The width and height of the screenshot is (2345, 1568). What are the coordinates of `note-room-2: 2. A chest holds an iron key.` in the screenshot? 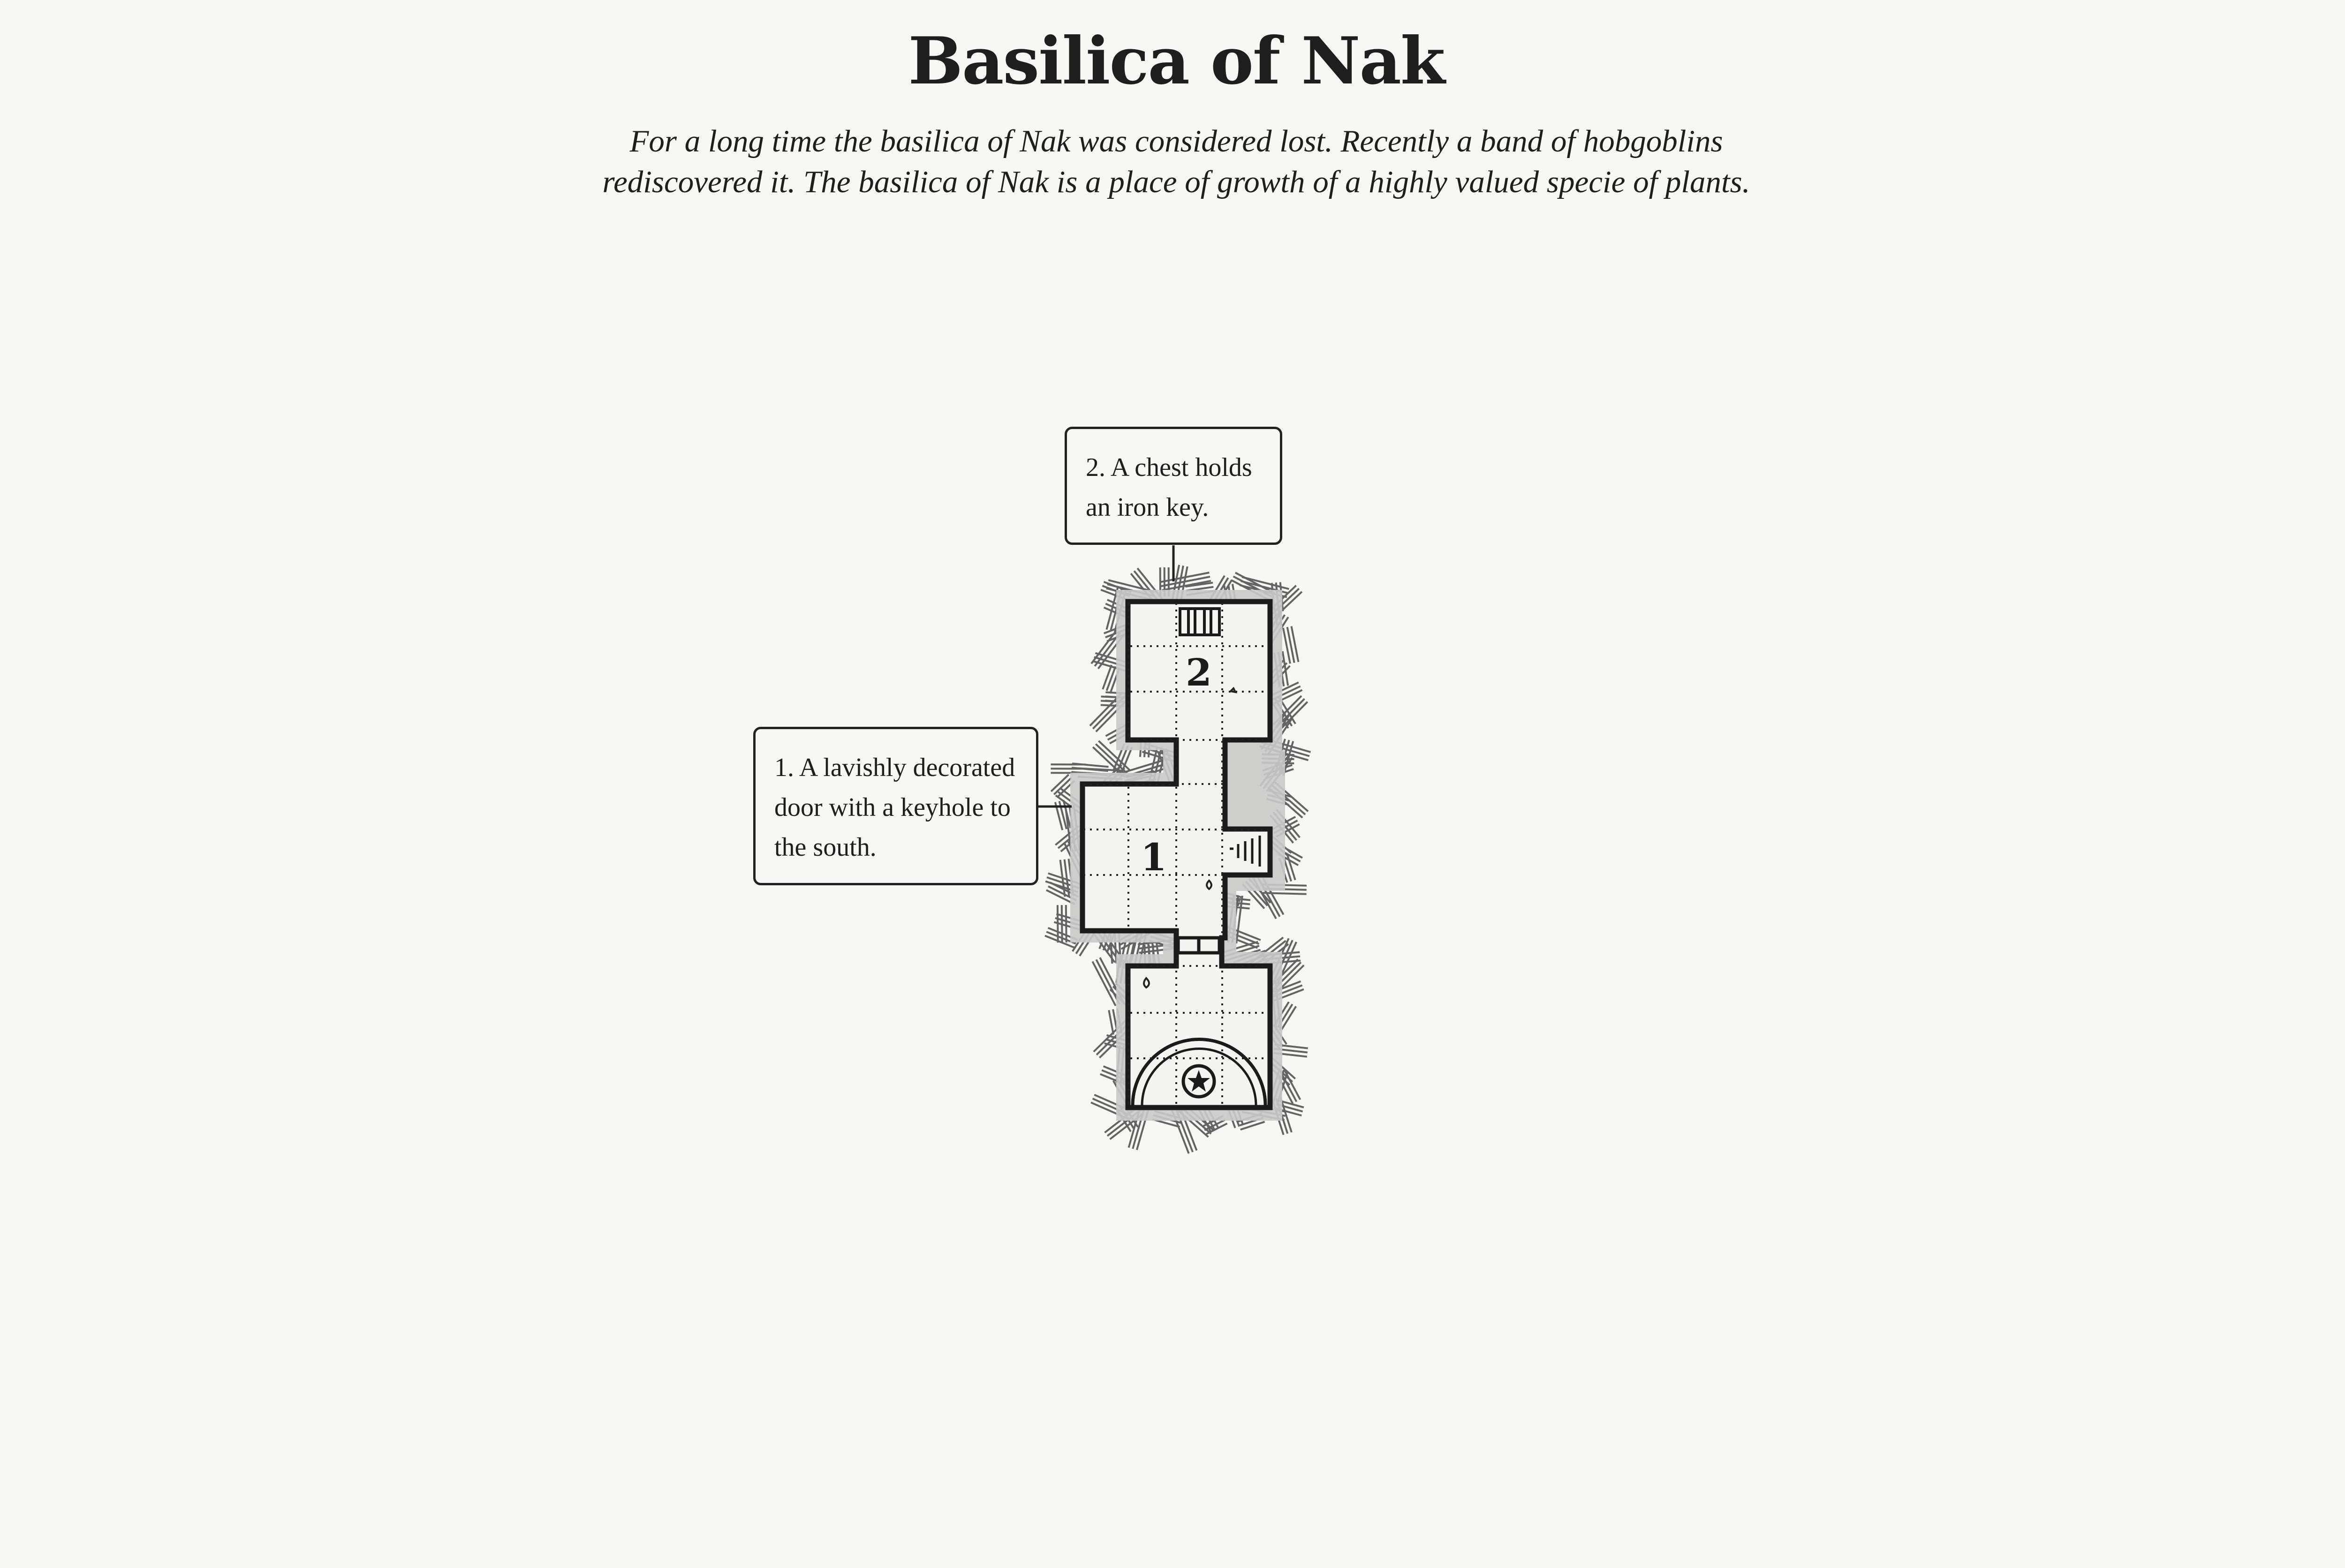 It's located at (1173, 486).